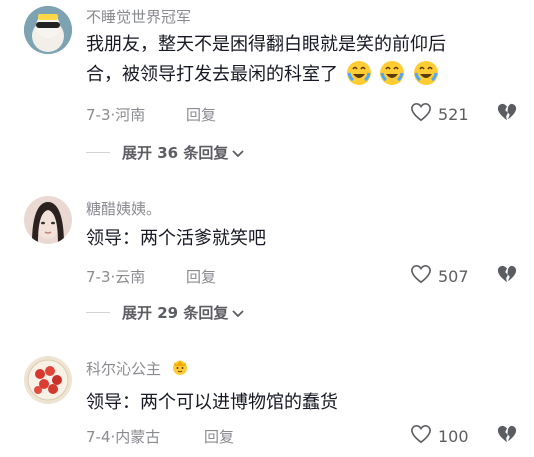 The width and height of the screenshot is (534, 457). Describe the element at coordinates (98, 437) in the screenshot. I see `comment-date: 7-4` at that location.